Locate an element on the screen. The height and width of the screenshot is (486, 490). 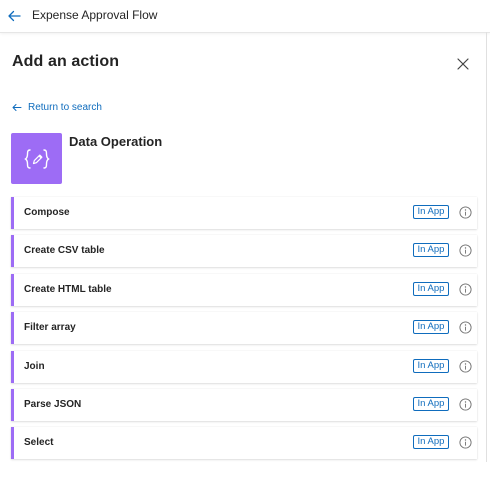
action-compose: Compose In App is located at coordinates (244, 213).